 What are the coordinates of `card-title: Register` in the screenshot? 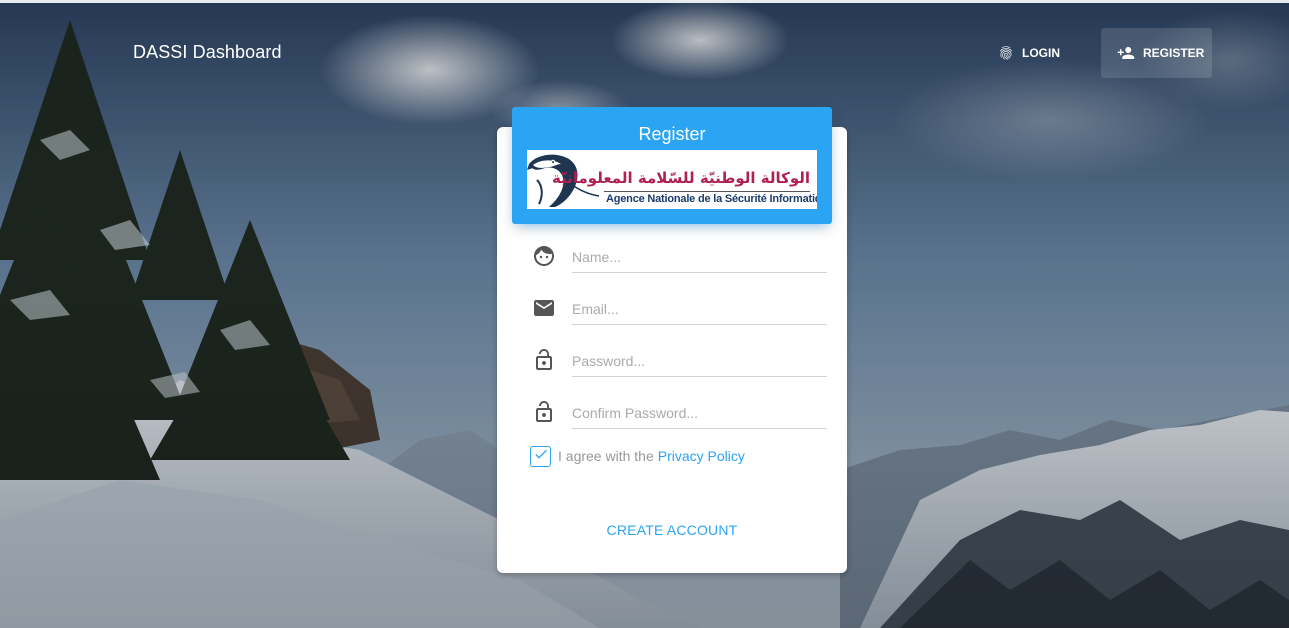 It's located at (672, 134).